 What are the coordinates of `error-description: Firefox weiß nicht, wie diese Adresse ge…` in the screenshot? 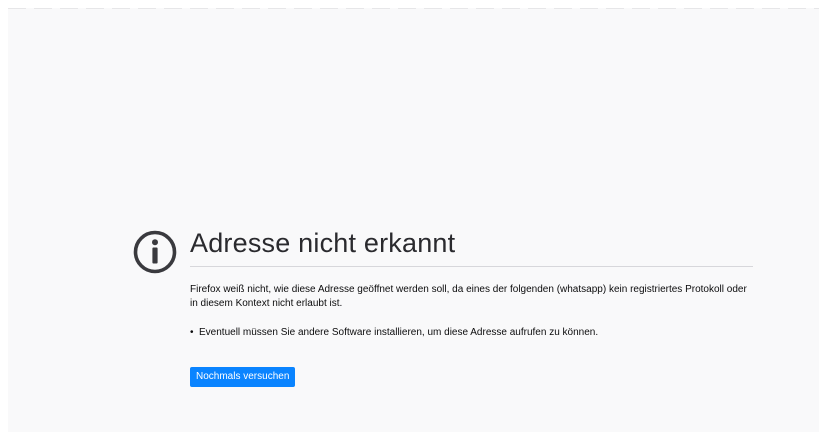 It's located at (468, 296).